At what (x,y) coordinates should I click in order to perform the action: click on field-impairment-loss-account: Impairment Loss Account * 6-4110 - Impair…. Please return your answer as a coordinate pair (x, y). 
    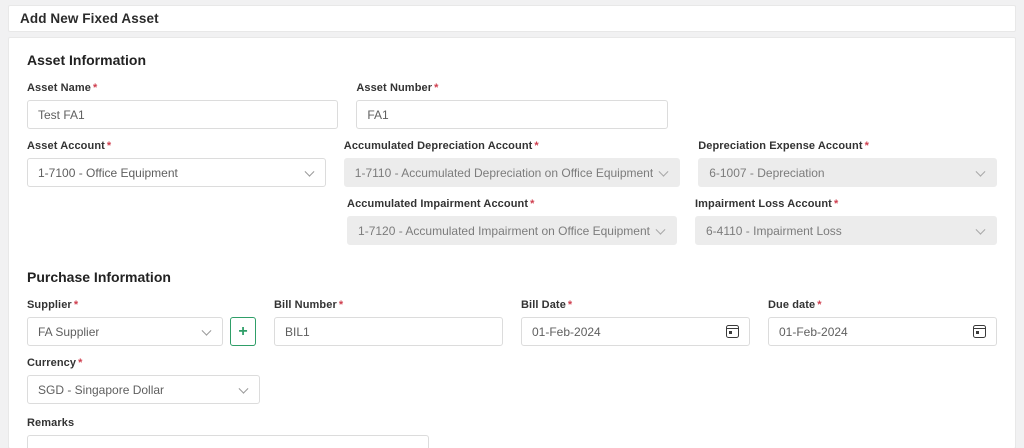
    Looking at the image, I should click on (845, 221).